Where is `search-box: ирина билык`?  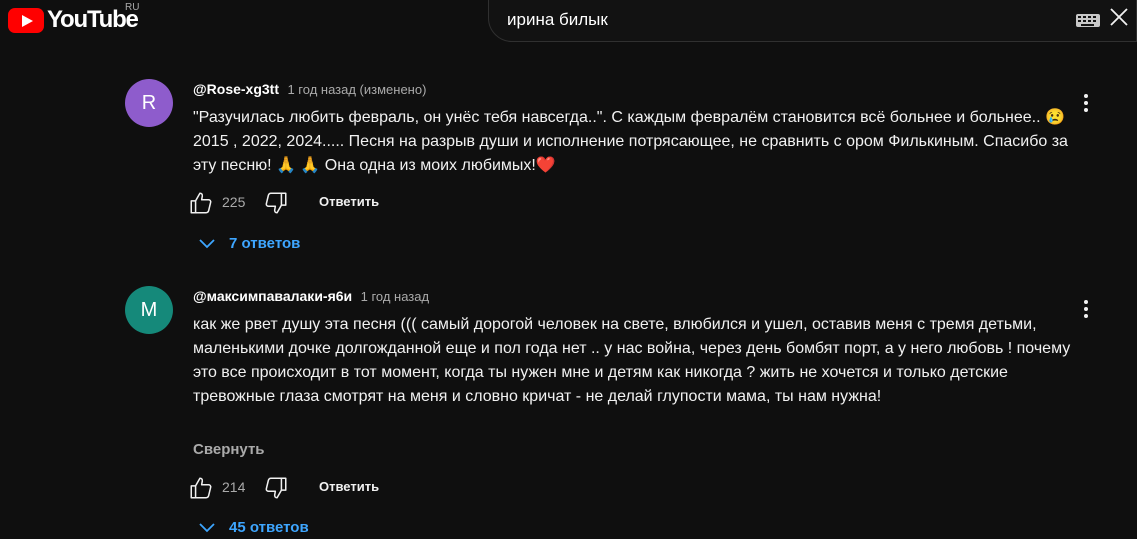
search-box: ирина билык is located at coordinates (812, 21).